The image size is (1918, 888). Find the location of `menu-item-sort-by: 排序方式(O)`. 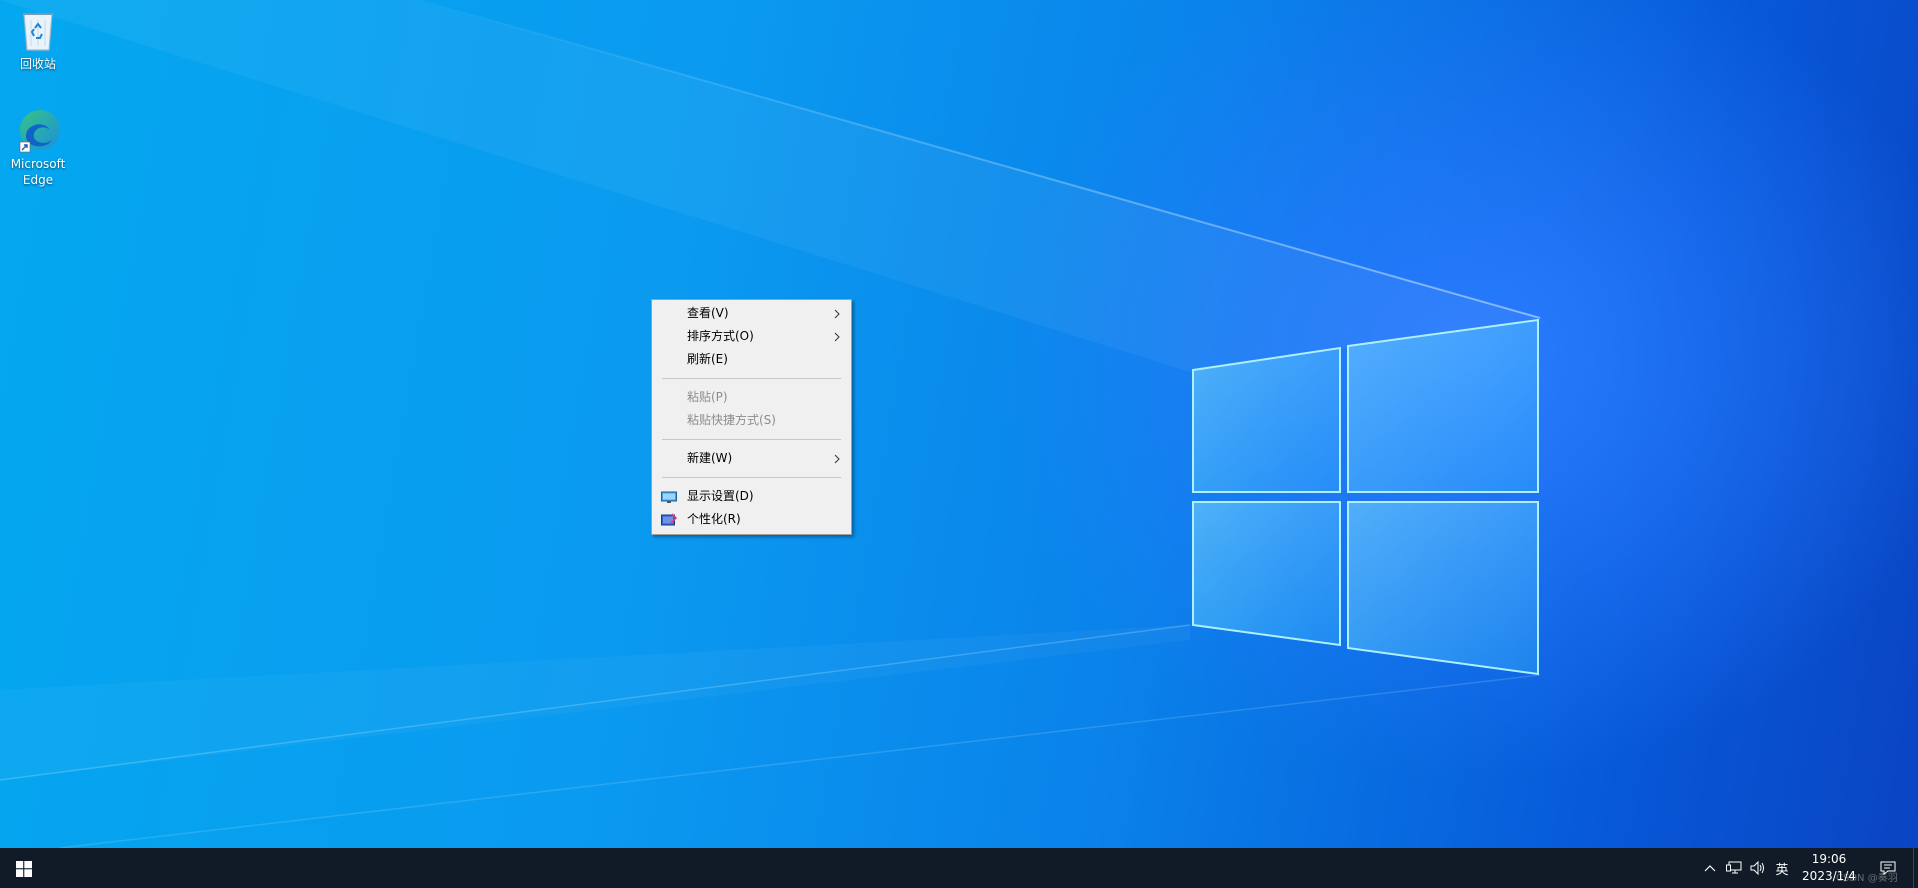

menu-item-sort-by: 排序方式(O) is located at coordinates (751, 336).